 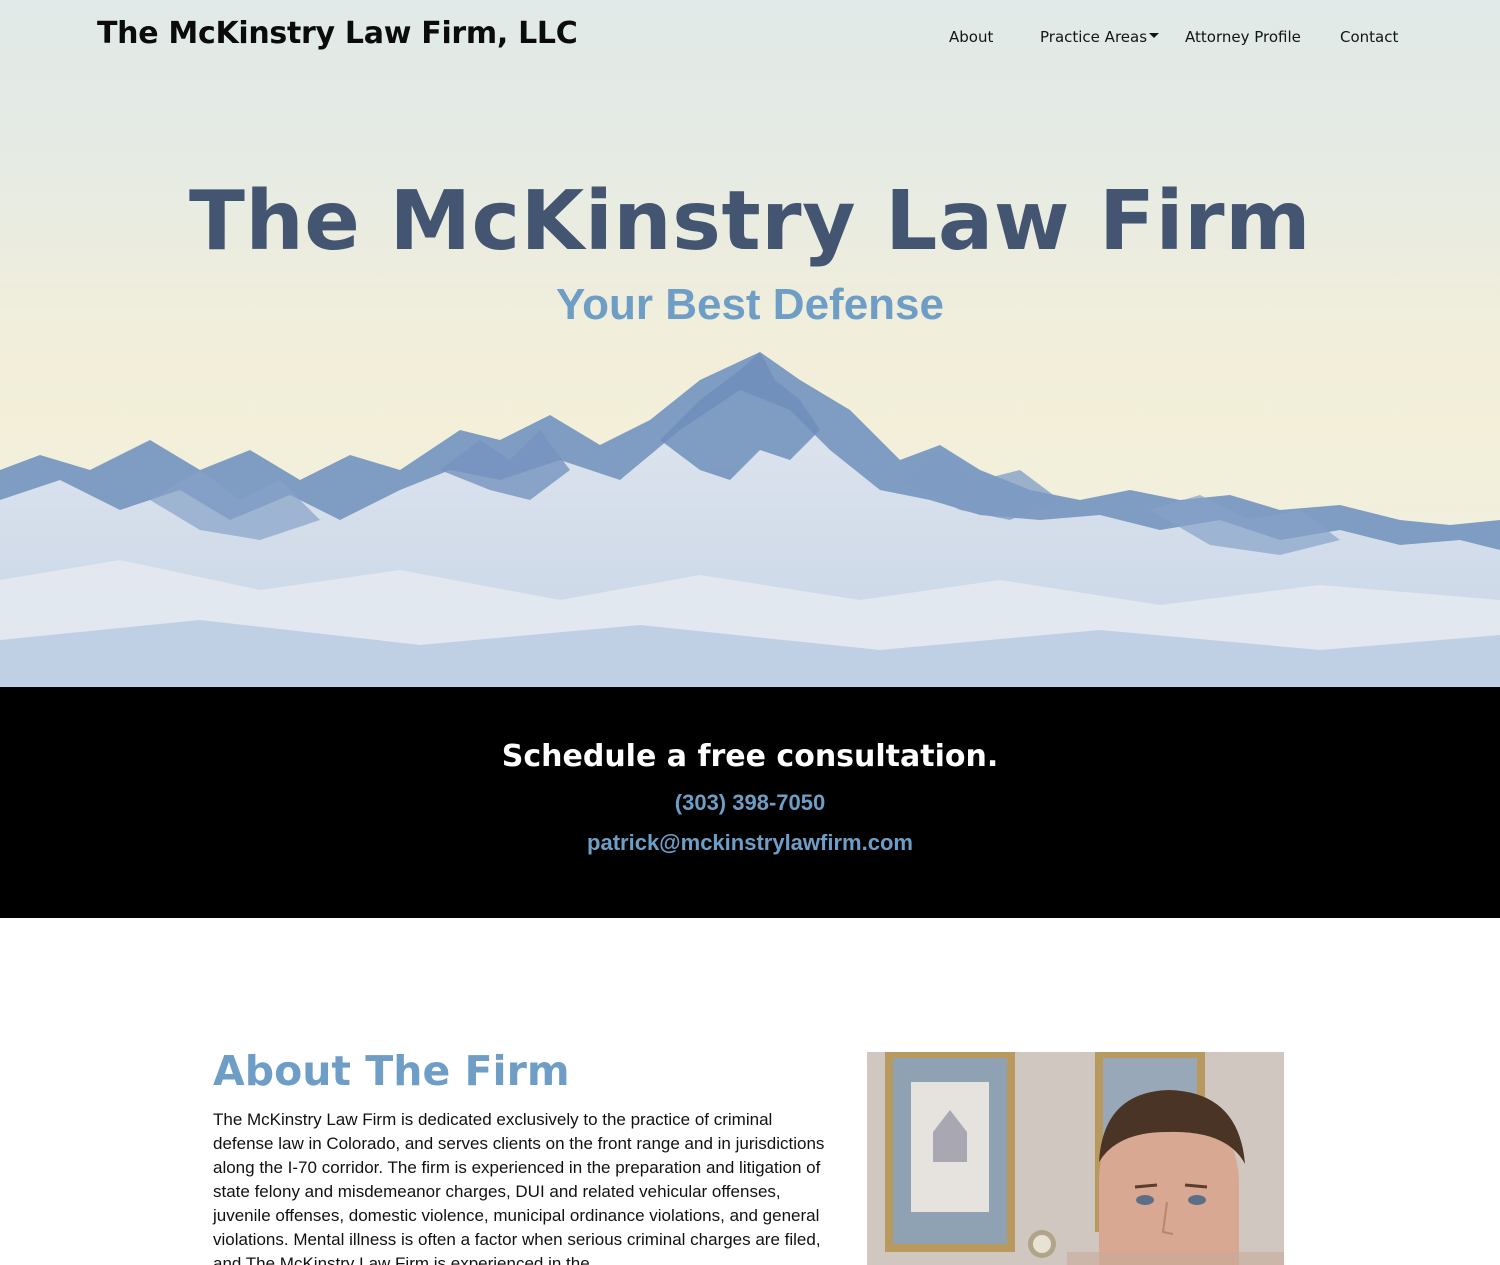 I want to click on nav-item-practice-areas-label: Practice Areas, so click(x=1094, y=37).